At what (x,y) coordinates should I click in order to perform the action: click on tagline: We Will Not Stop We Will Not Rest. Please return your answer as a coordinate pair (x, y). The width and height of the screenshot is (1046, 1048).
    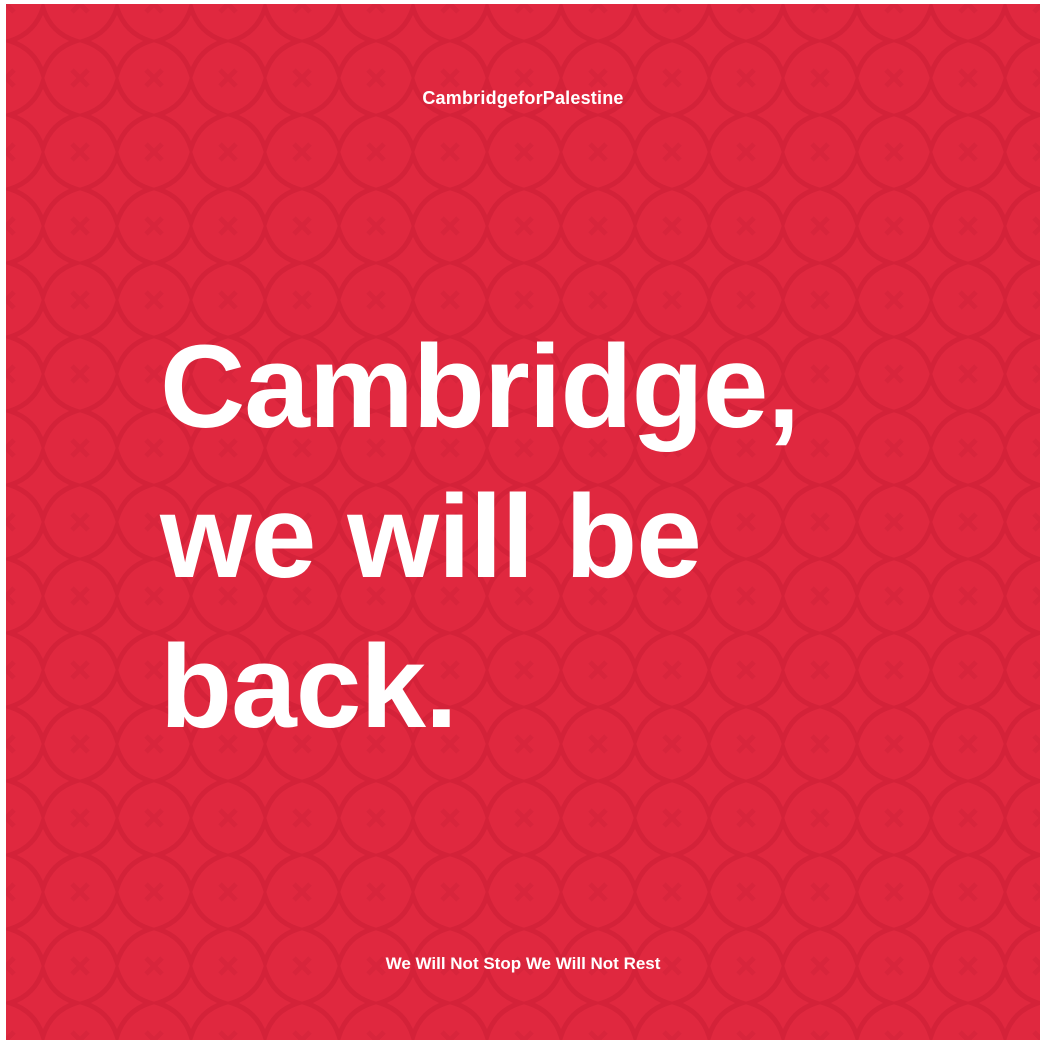
    Looking at the image, I should click on (523, 963).